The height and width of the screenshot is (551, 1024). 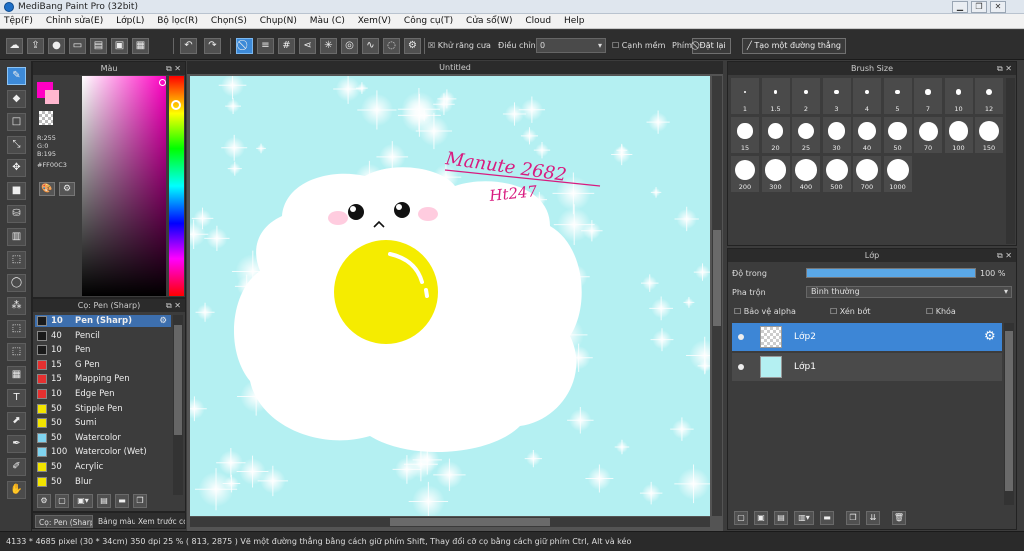 What do you see at coordinates (638, 46) in the screenshot?
I see `soft-edge-checkbox: ☐ Cạnh mềm` at bounding box center [638, 46].